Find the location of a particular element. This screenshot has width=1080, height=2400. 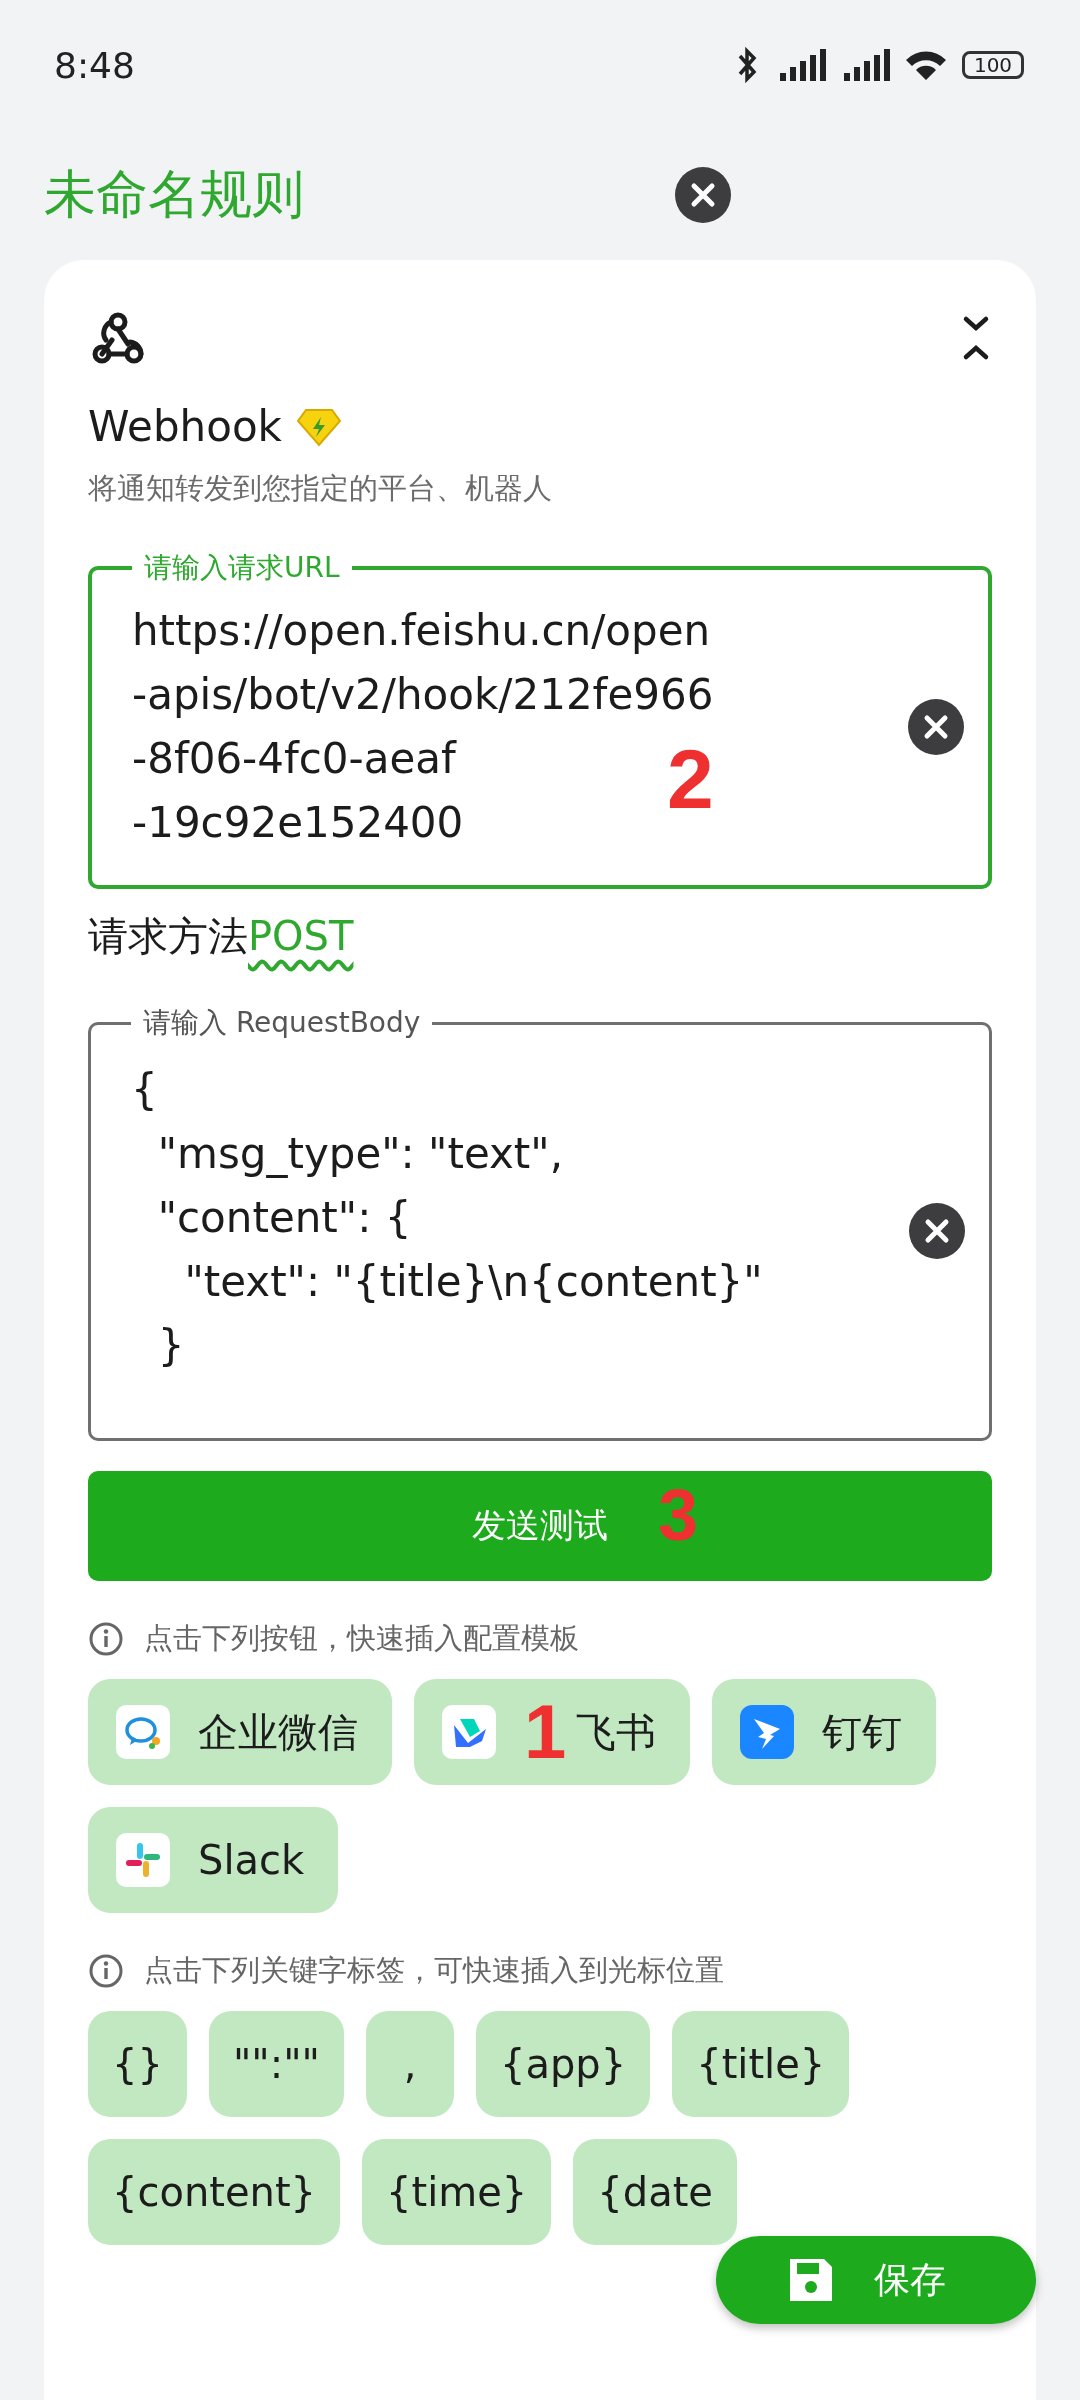

service-description: 将通知转发到您指定的平台、机器人 is located at coordinates (320, 488).